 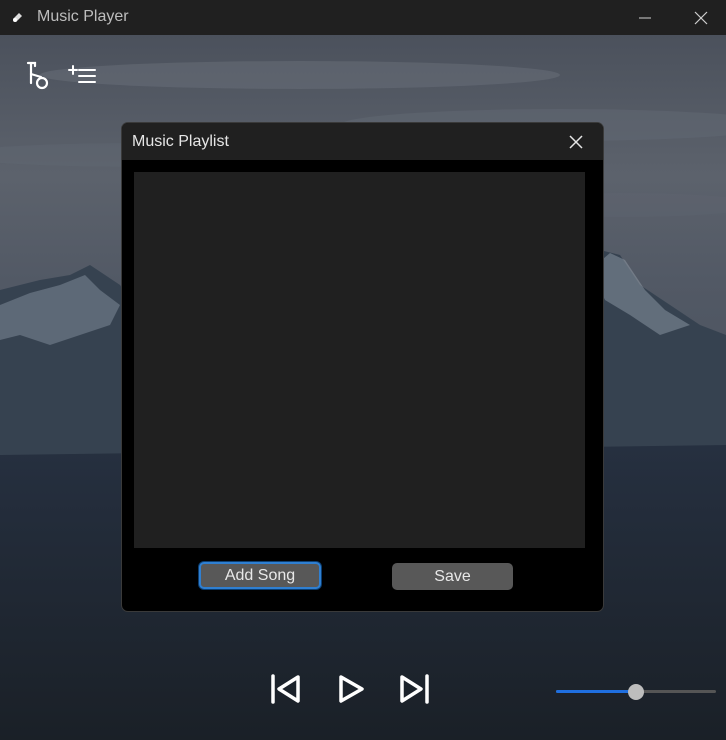 I want to click on dialog-close-button, so click(x=576, y=142).